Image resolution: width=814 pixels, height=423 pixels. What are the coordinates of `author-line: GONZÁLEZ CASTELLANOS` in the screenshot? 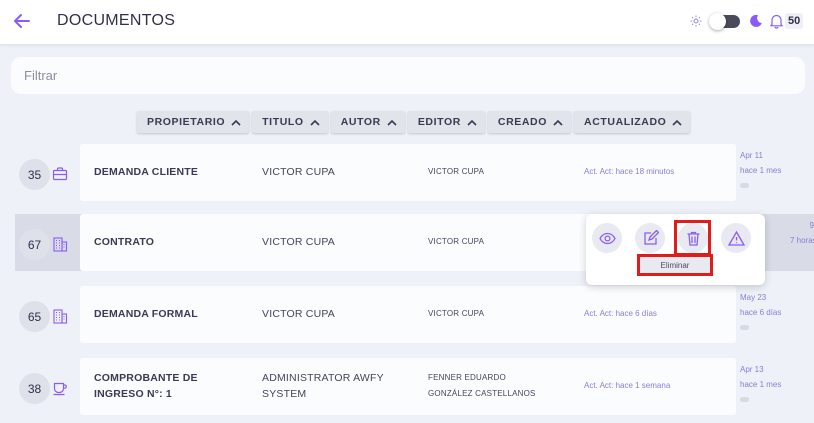 It's located at (482, 393).